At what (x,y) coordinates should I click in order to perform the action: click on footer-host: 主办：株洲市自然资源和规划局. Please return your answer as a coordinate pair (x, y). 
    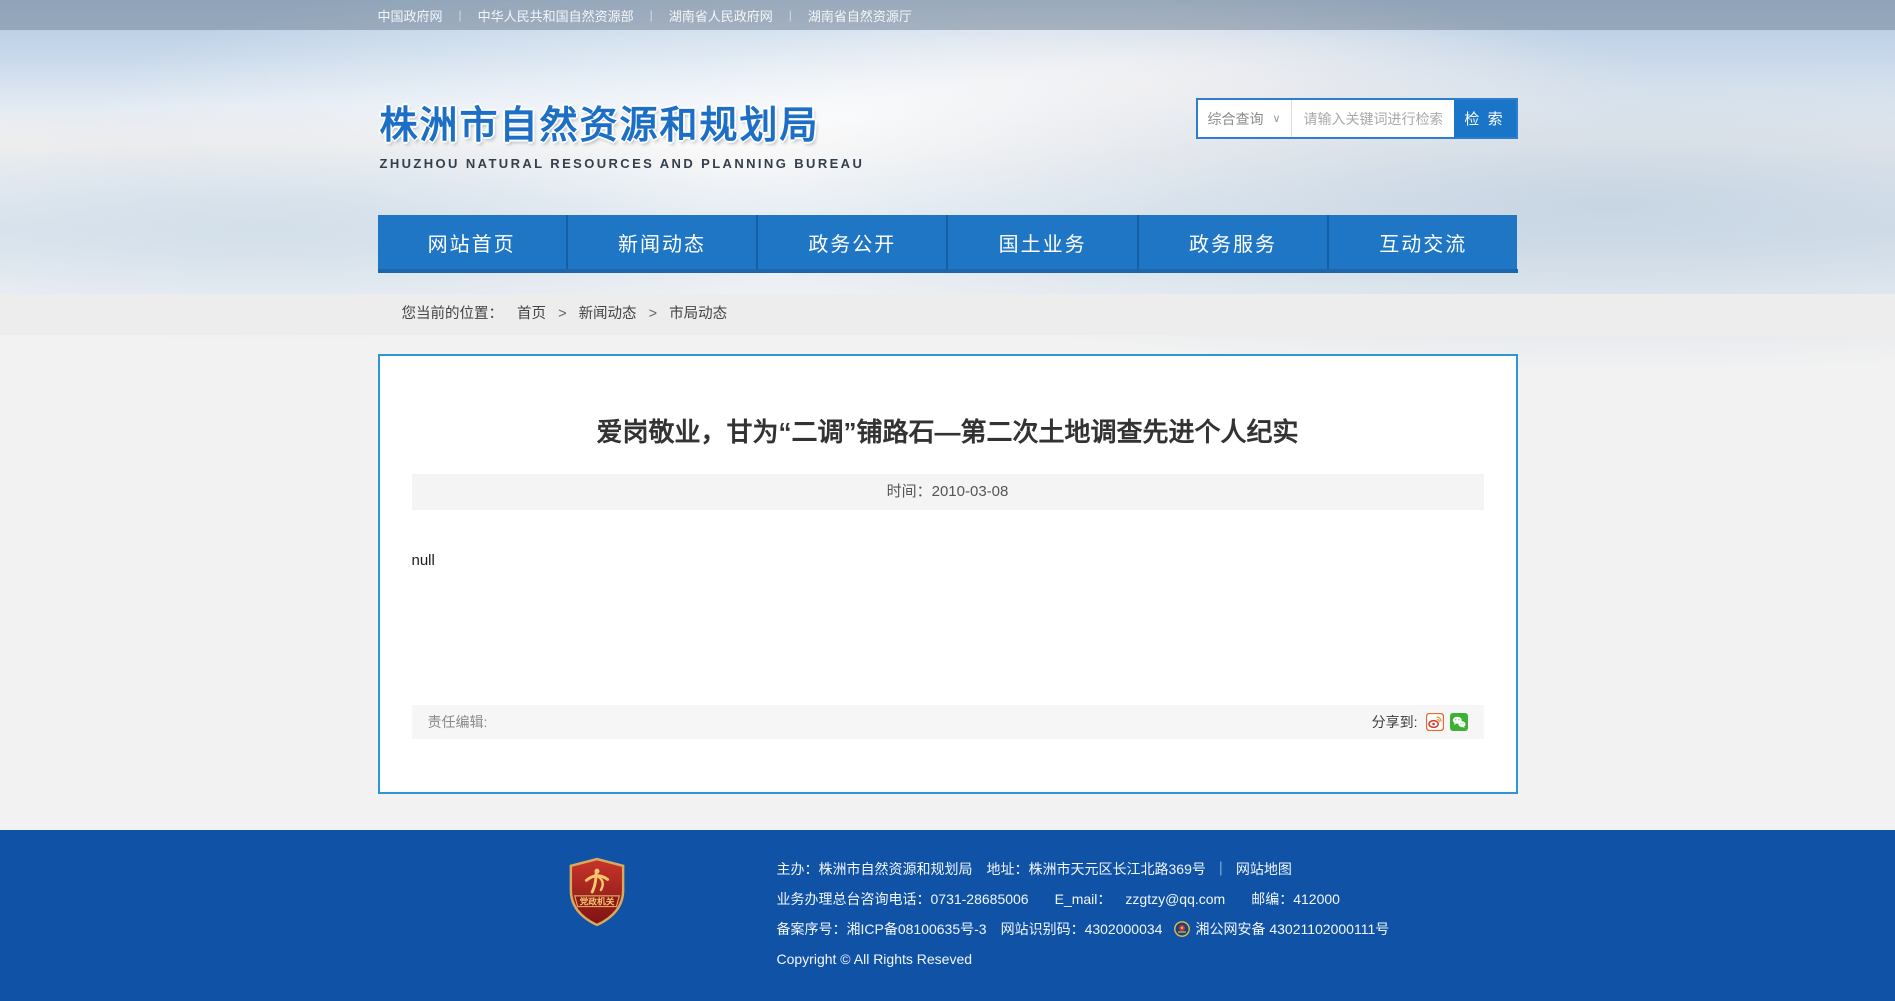
    Looking at the image, I should click on (874, 869).